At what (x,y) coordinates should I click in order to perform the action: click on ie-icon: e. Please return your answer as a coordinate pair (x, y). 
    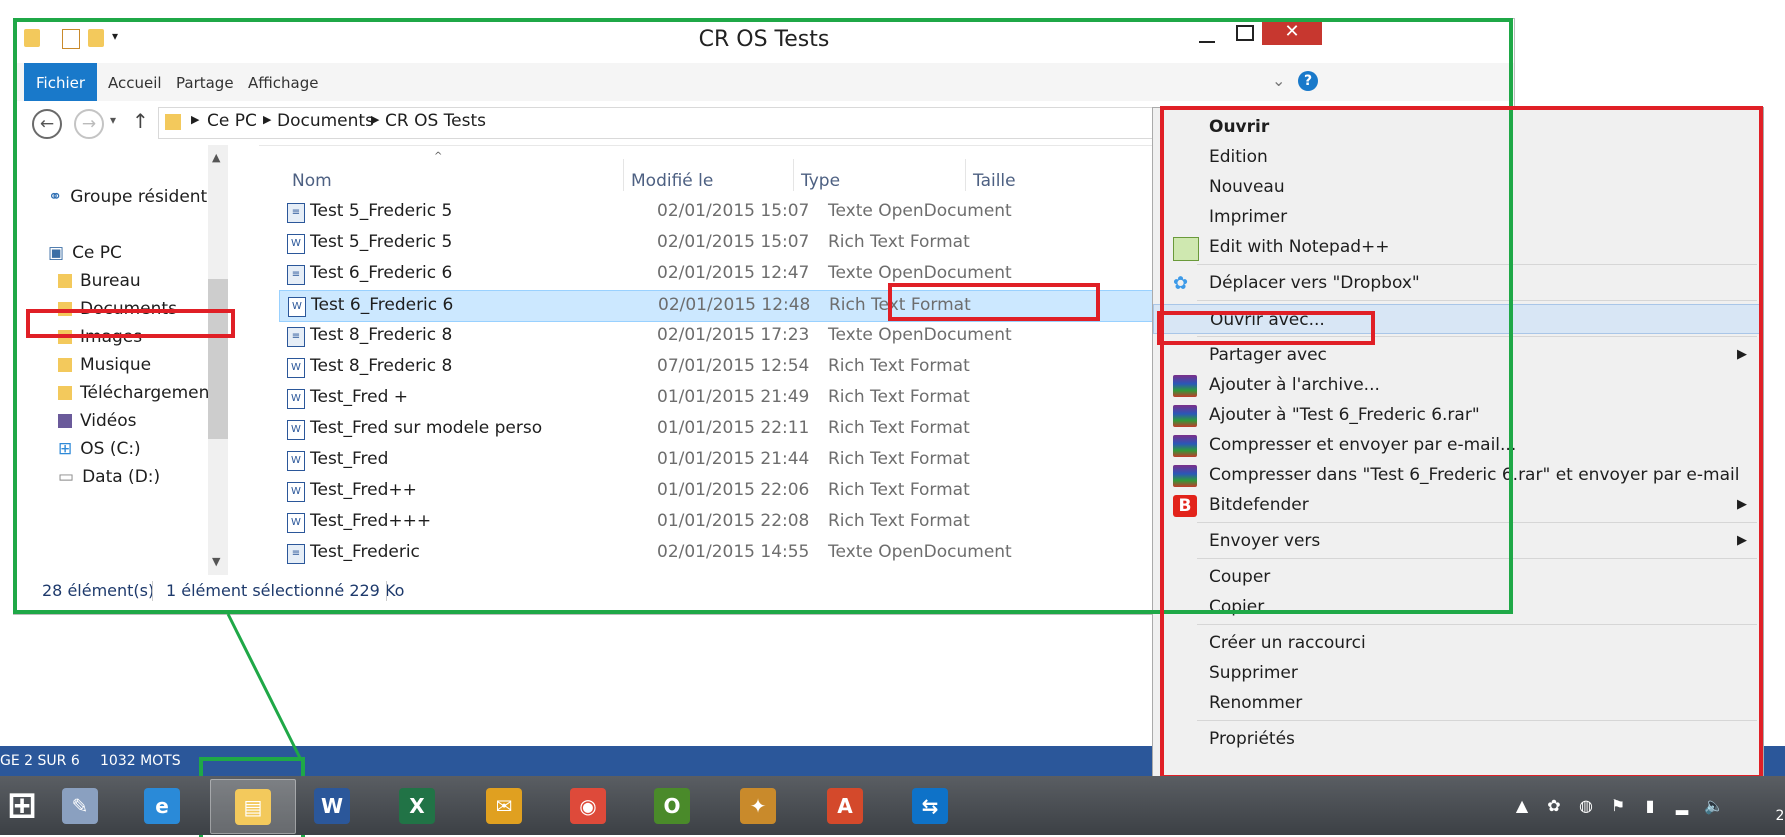
    Looking at the image, I should click on (162, 805).